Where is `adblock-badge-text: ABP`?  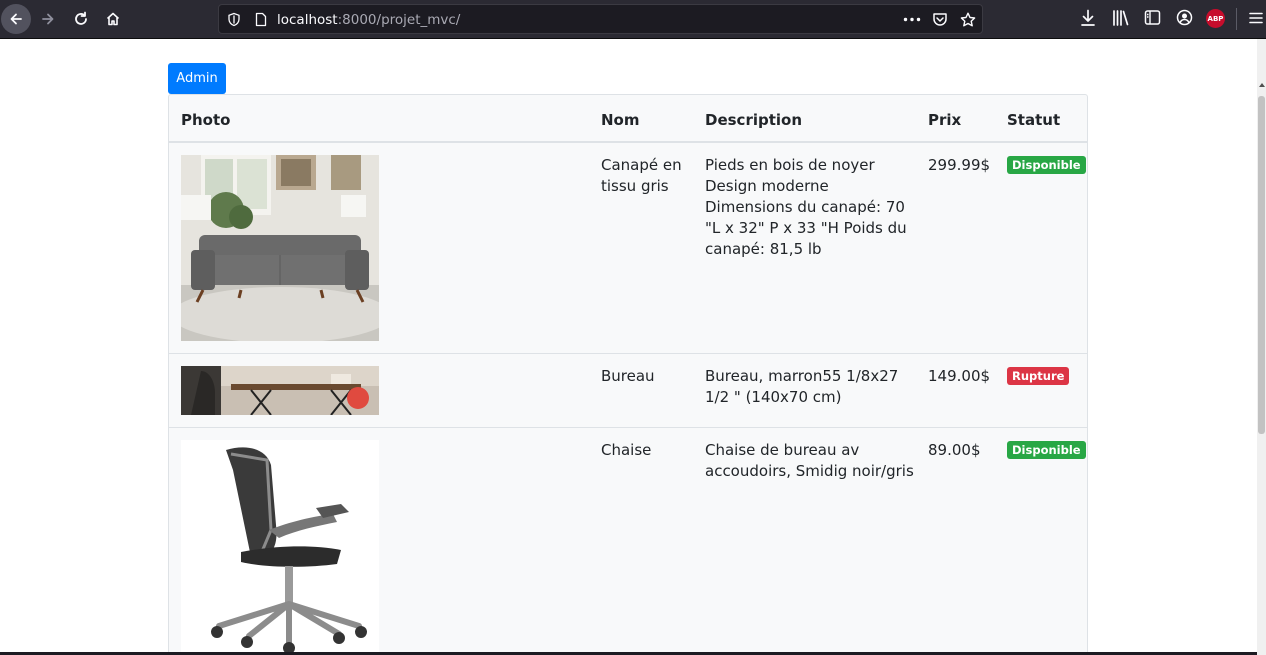 adblock-badge-text: ABP is located at coordinates (1215, 18).